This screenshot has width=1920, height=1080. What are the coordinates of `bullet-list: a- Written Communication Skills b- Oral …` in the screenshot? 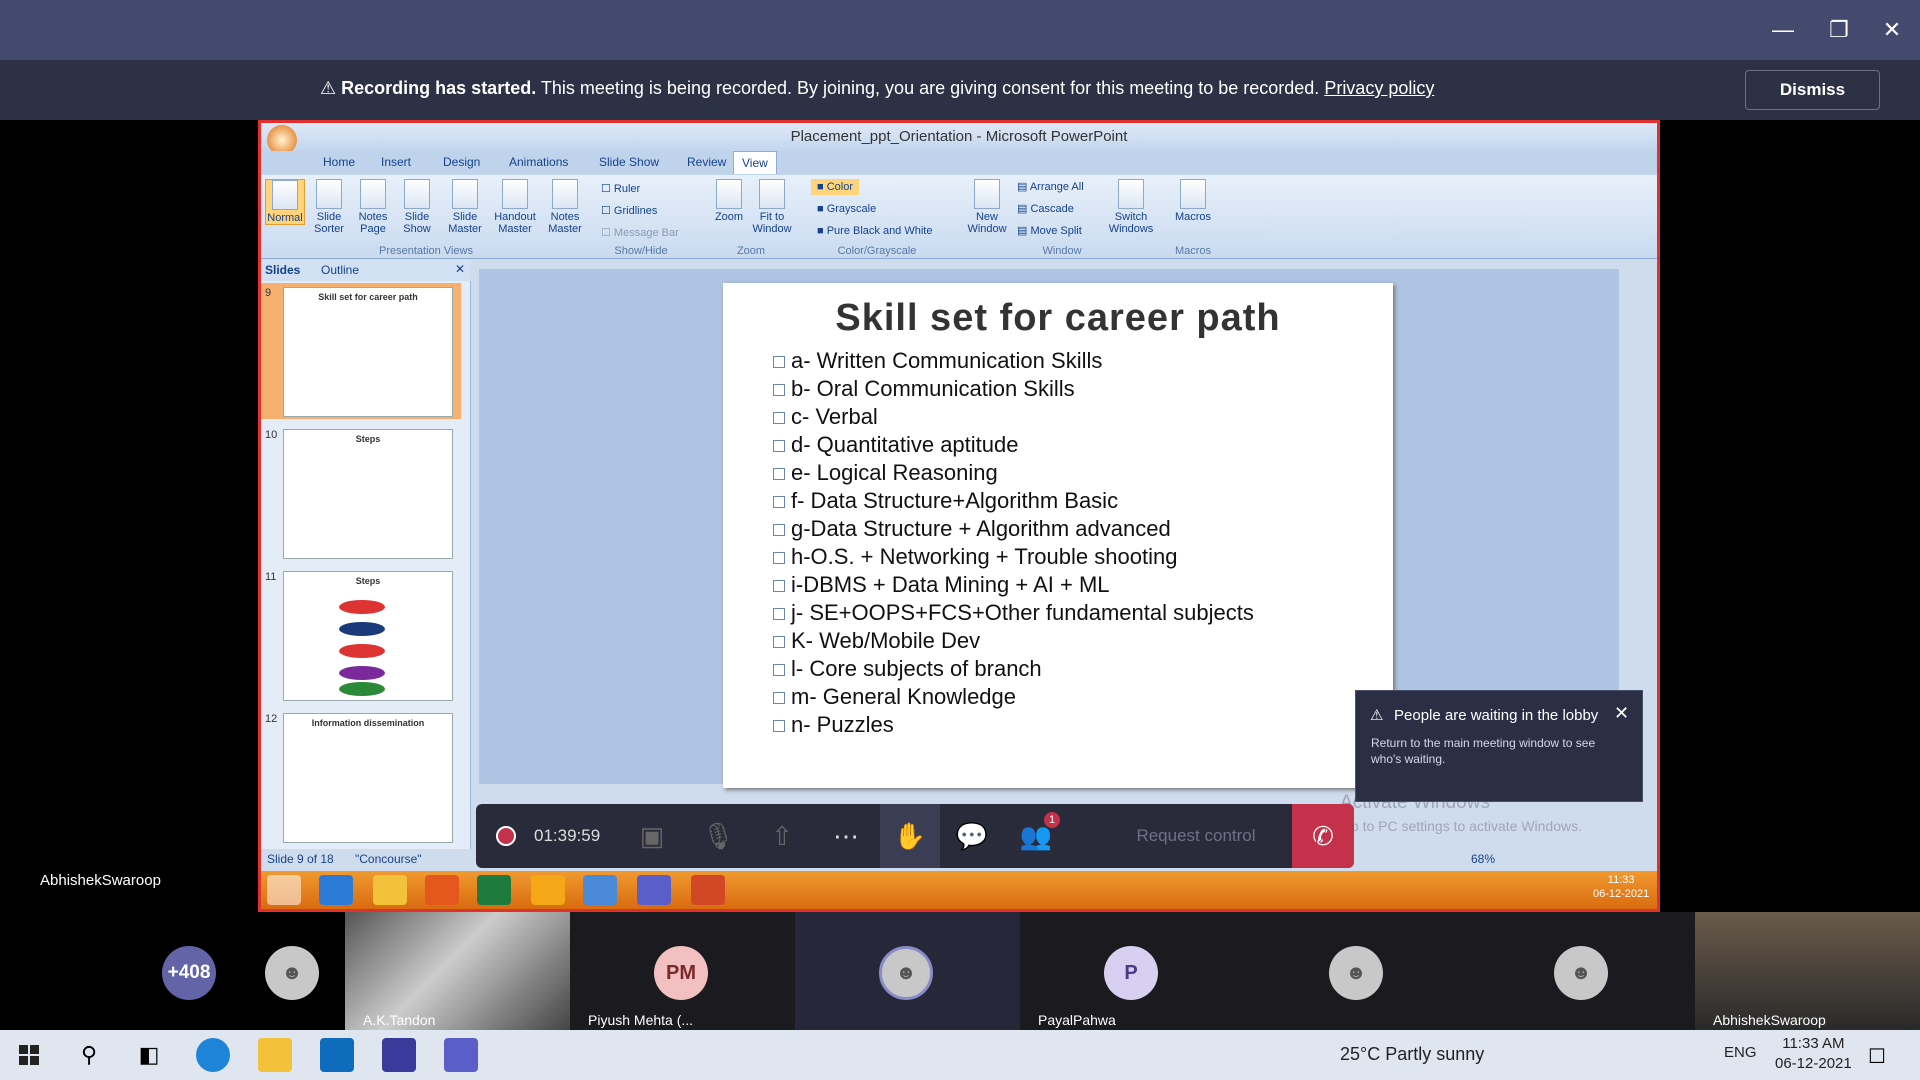 It's located at (1013, 543).